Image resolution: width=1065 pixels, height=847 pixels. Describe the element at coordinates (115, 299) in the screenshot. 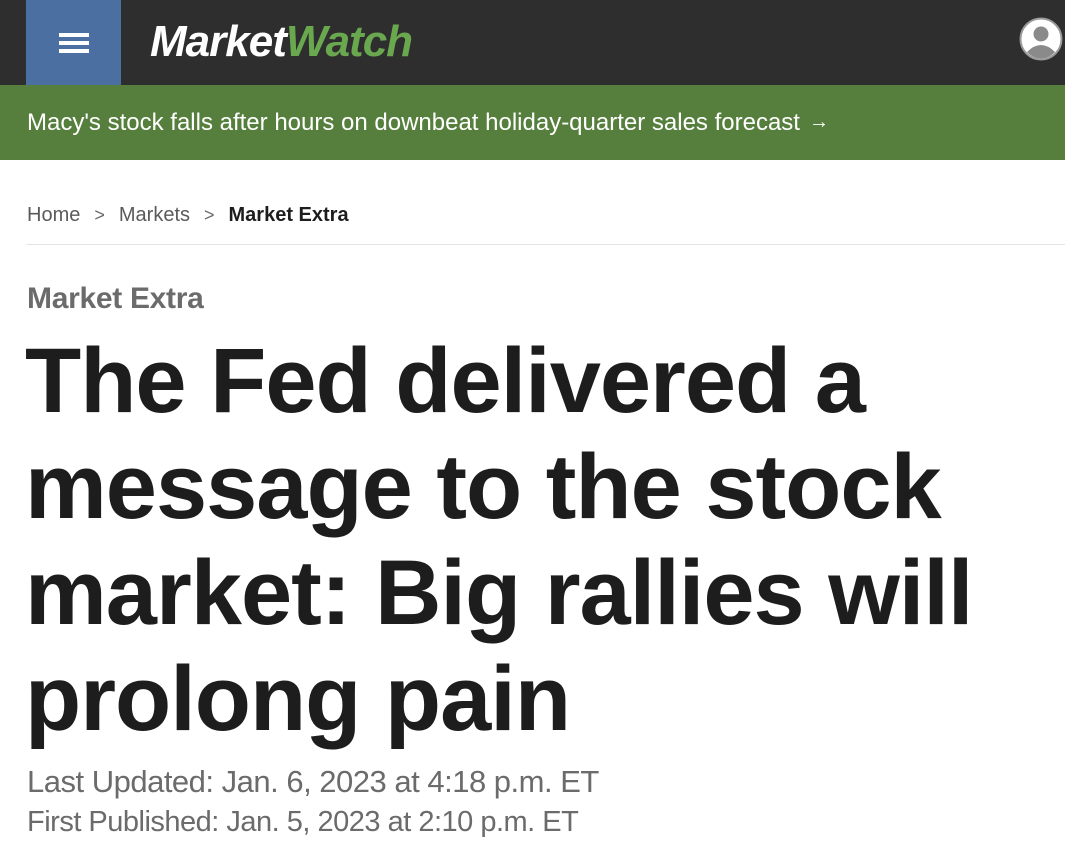

I see `section-label: Market Extra` at that location.